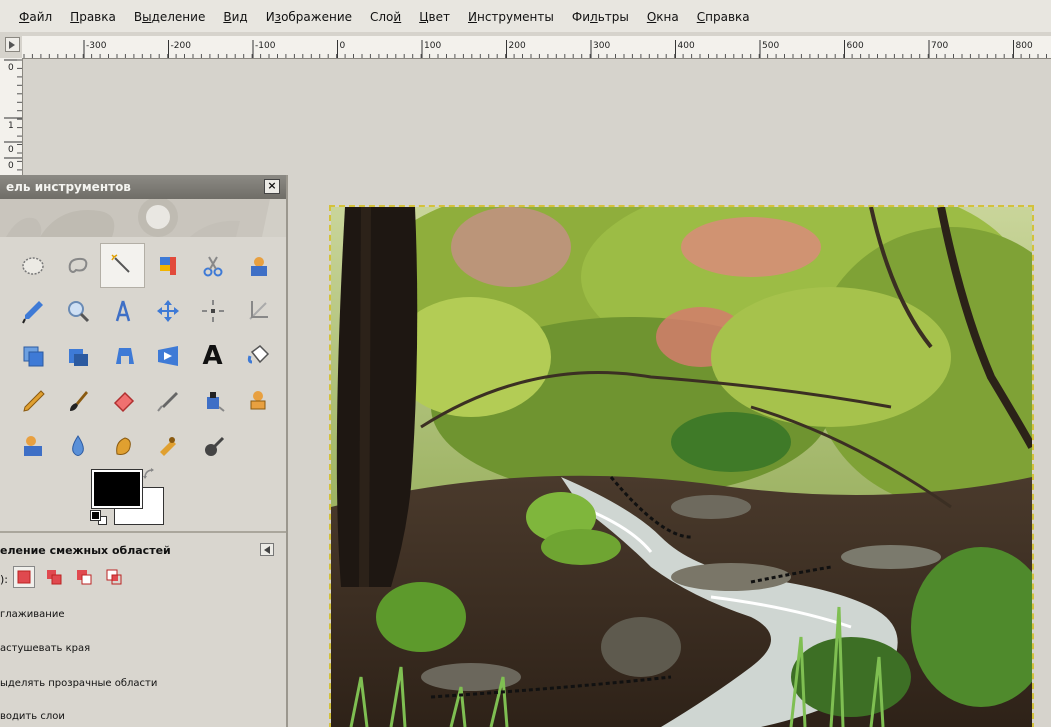 The width and height of the screenshot is (1051, 727). I want to click on tool-button: A, so click(212, 355).